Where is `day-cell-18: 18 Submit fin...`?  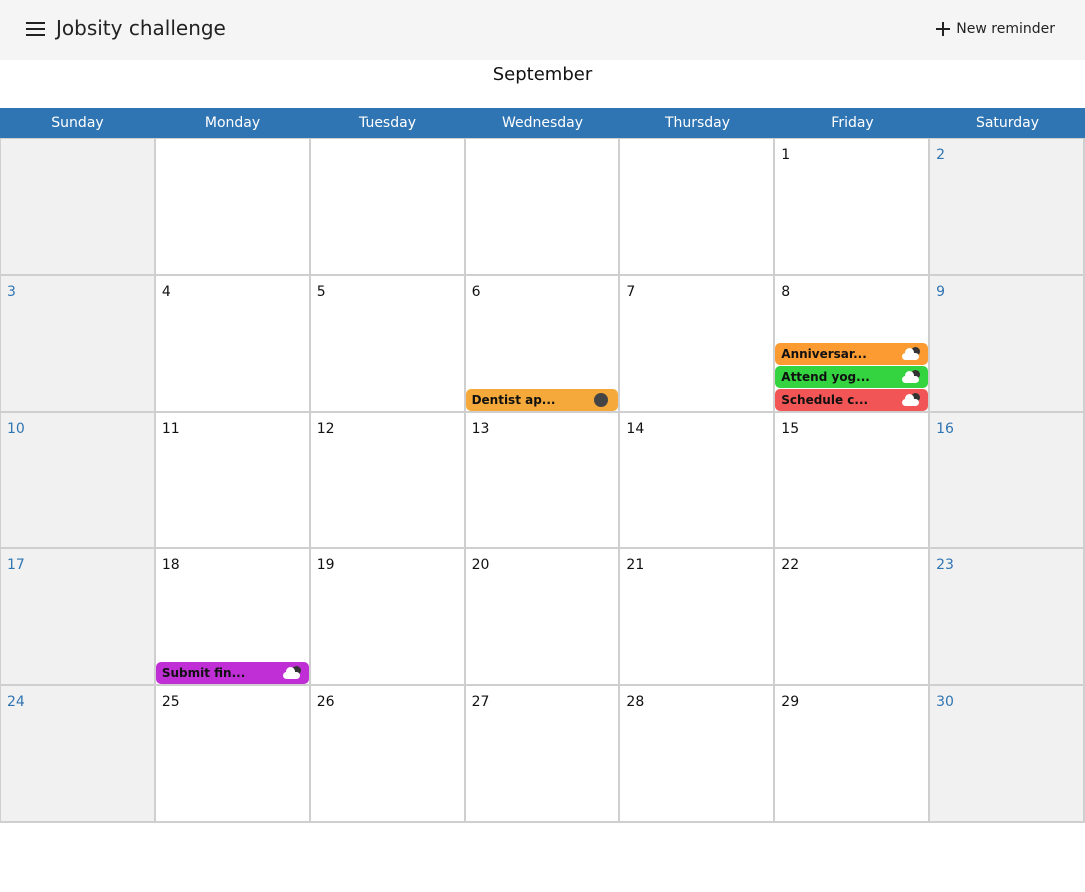
day-cell-18: 18 Submit fin... is located at coordinates (233, 618).